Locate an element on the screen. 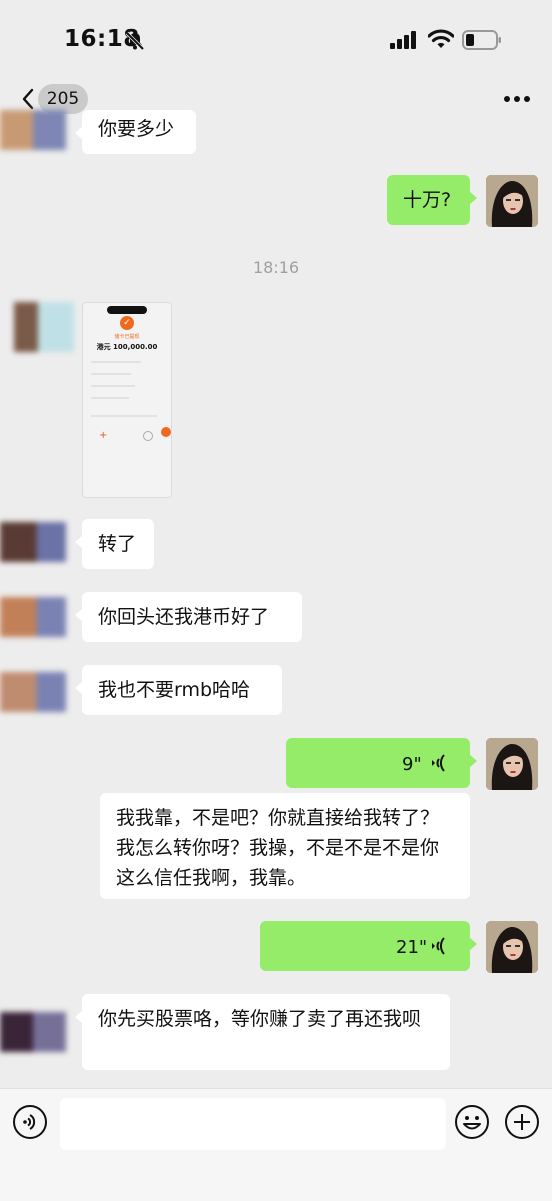  voice-input-icon is located at coordinates (30, 1122).